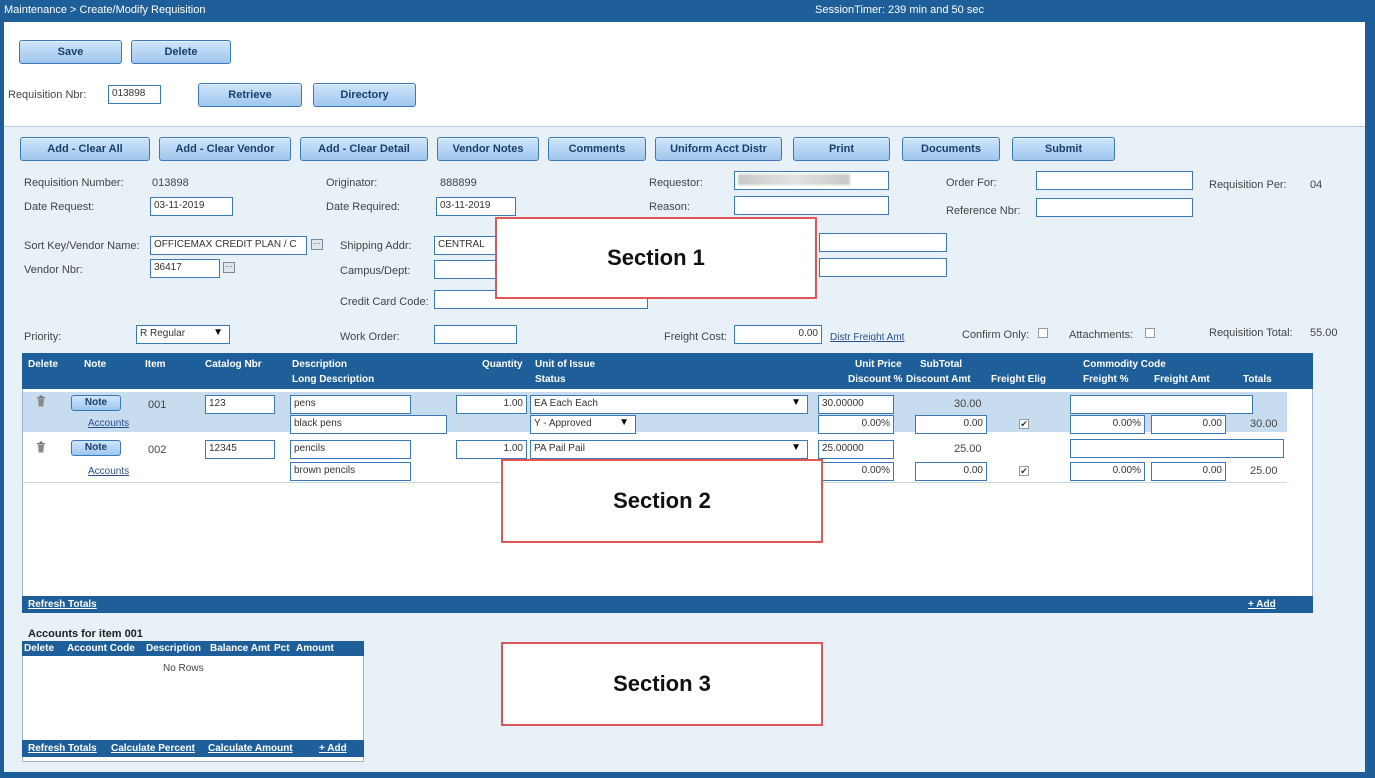  Describe the element at coordinates (85, 149) in the screenshot. I see `add-clear-all-button: Add - Clear All` at that location.